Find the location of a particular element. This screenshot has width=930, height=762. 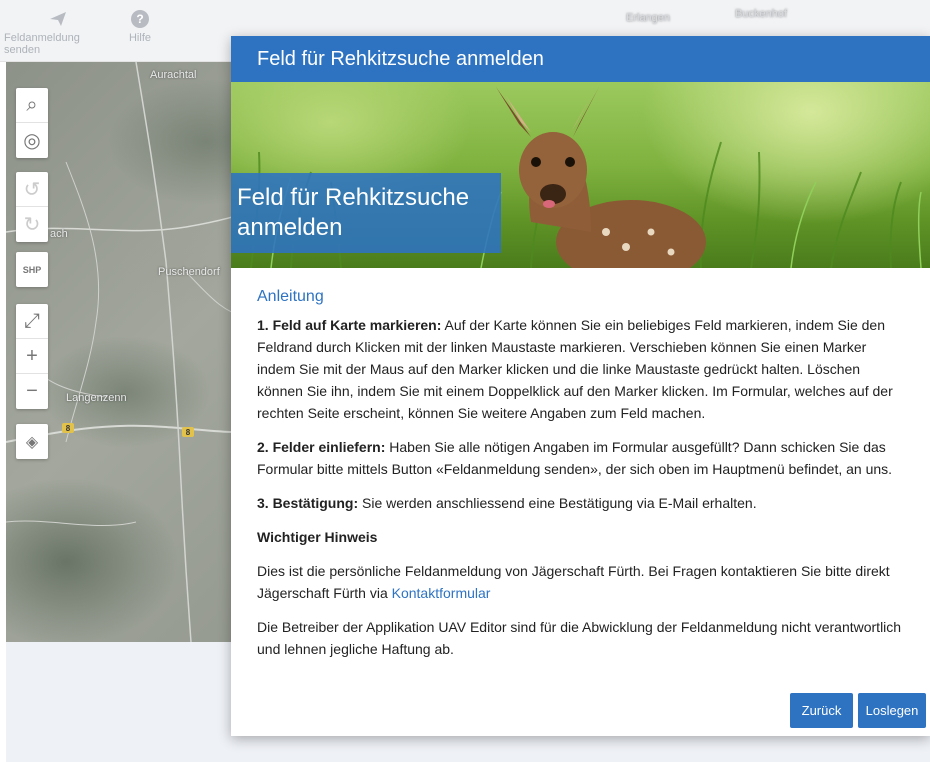

step-2-label: 2. Felder einliefern: is located at coordinates (321, 447).